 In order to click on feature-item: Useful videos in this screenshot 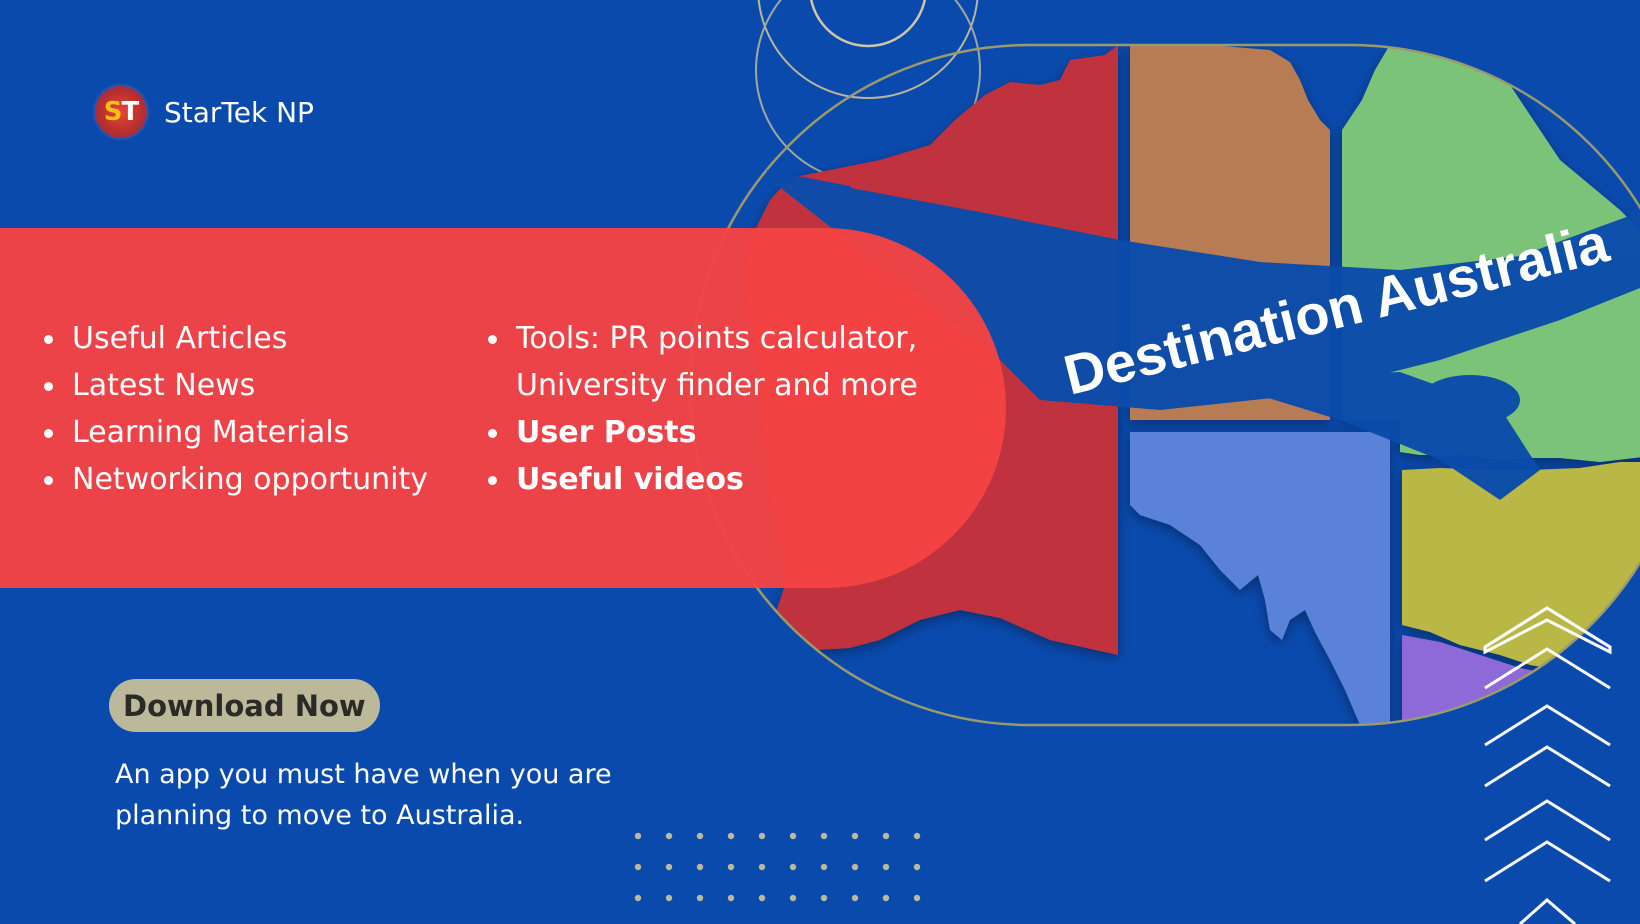, I will do `click(716, 479)`.